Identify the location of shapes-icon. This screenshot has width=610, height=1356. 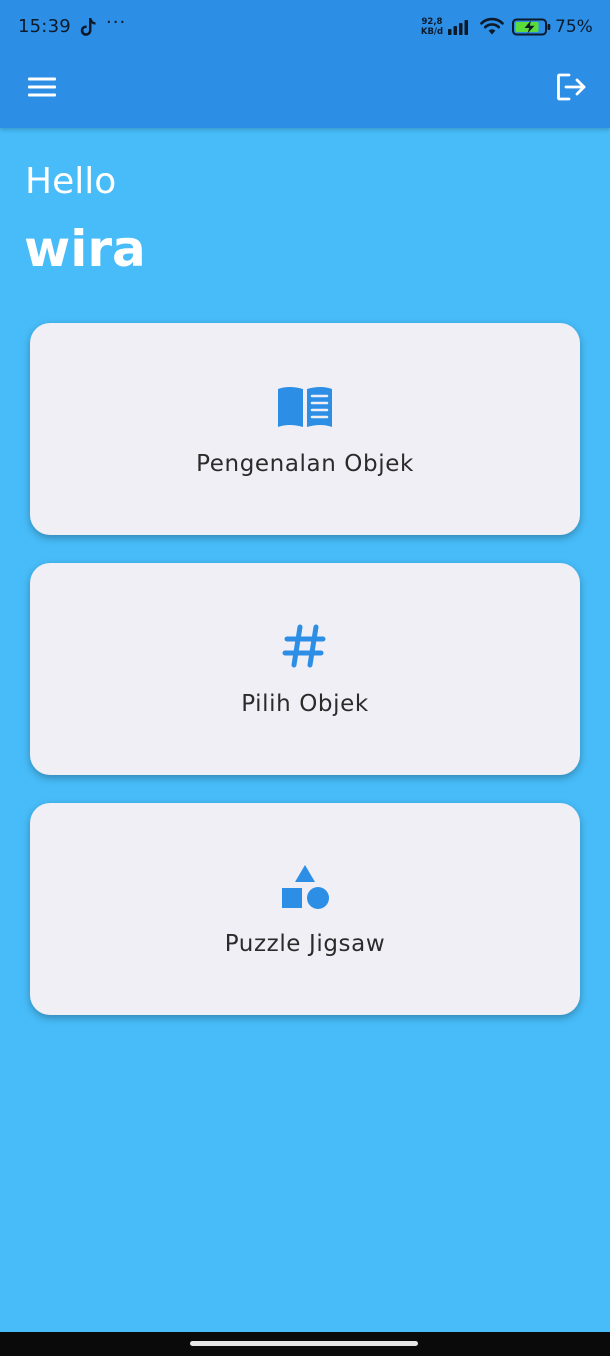
(305, 887).